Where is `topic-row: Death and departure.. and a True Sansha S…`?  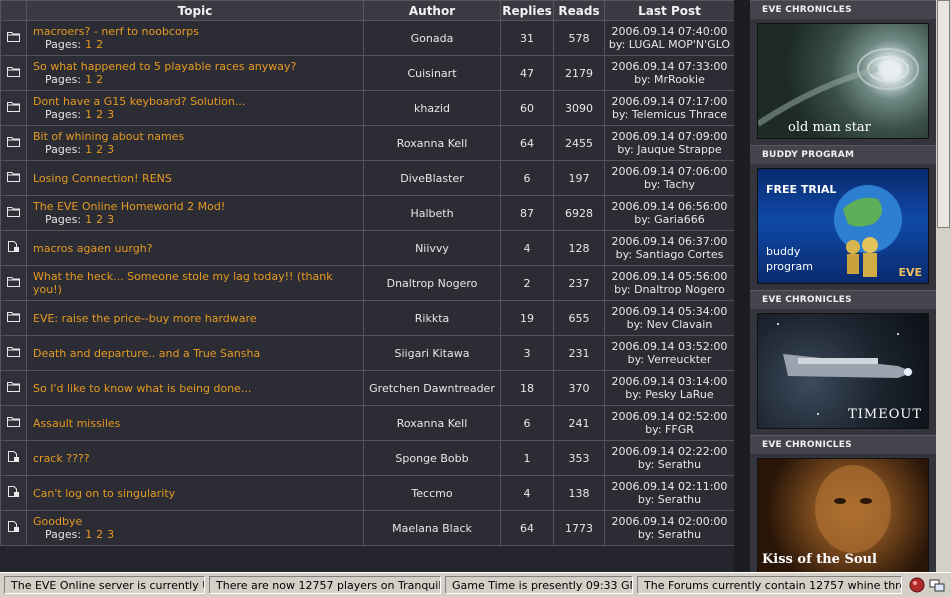 topic-row: Death and departure.. and a True Sansha S… is located at coordinates (367, 353).